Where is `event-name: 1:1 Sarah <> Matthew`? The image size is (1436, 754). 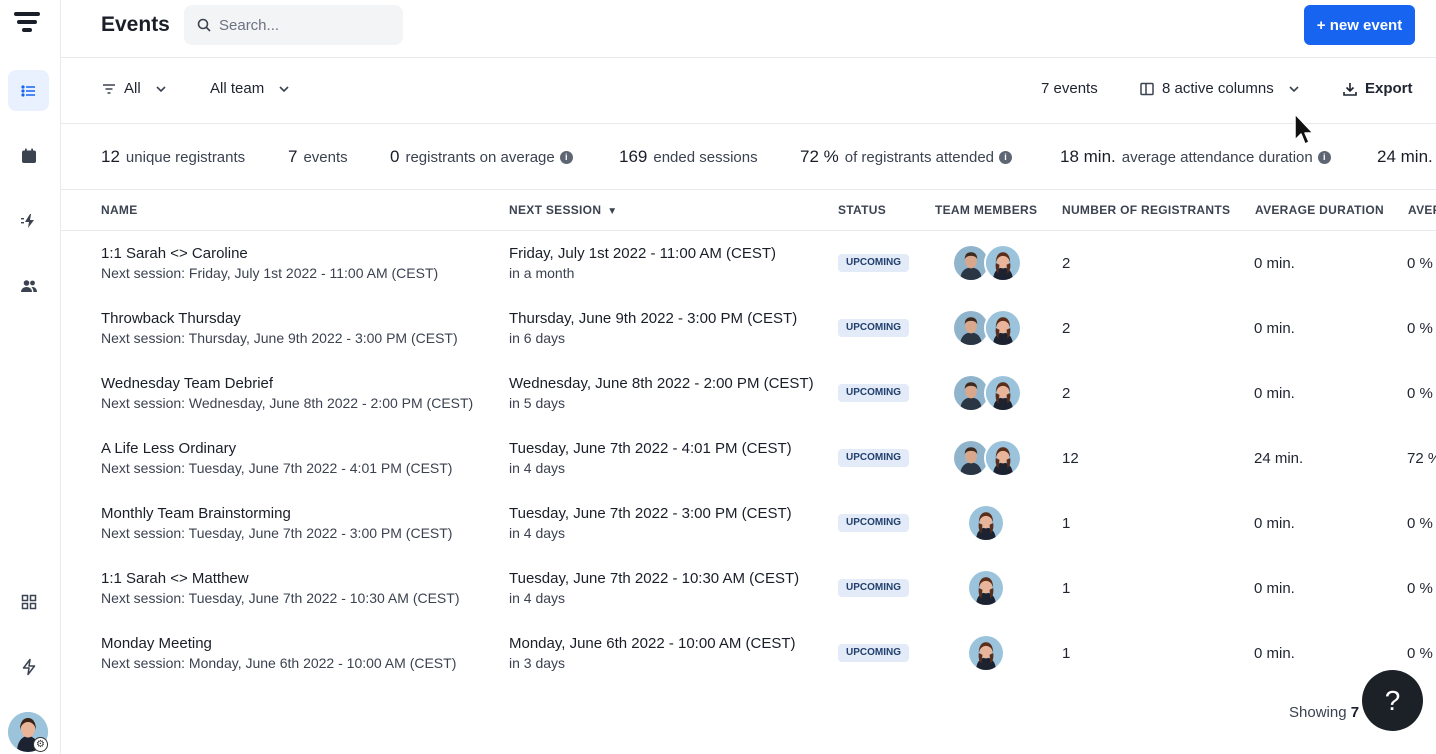
event-name: 1:1 Sarah <> Matthew is located at coordinates (280, 578).